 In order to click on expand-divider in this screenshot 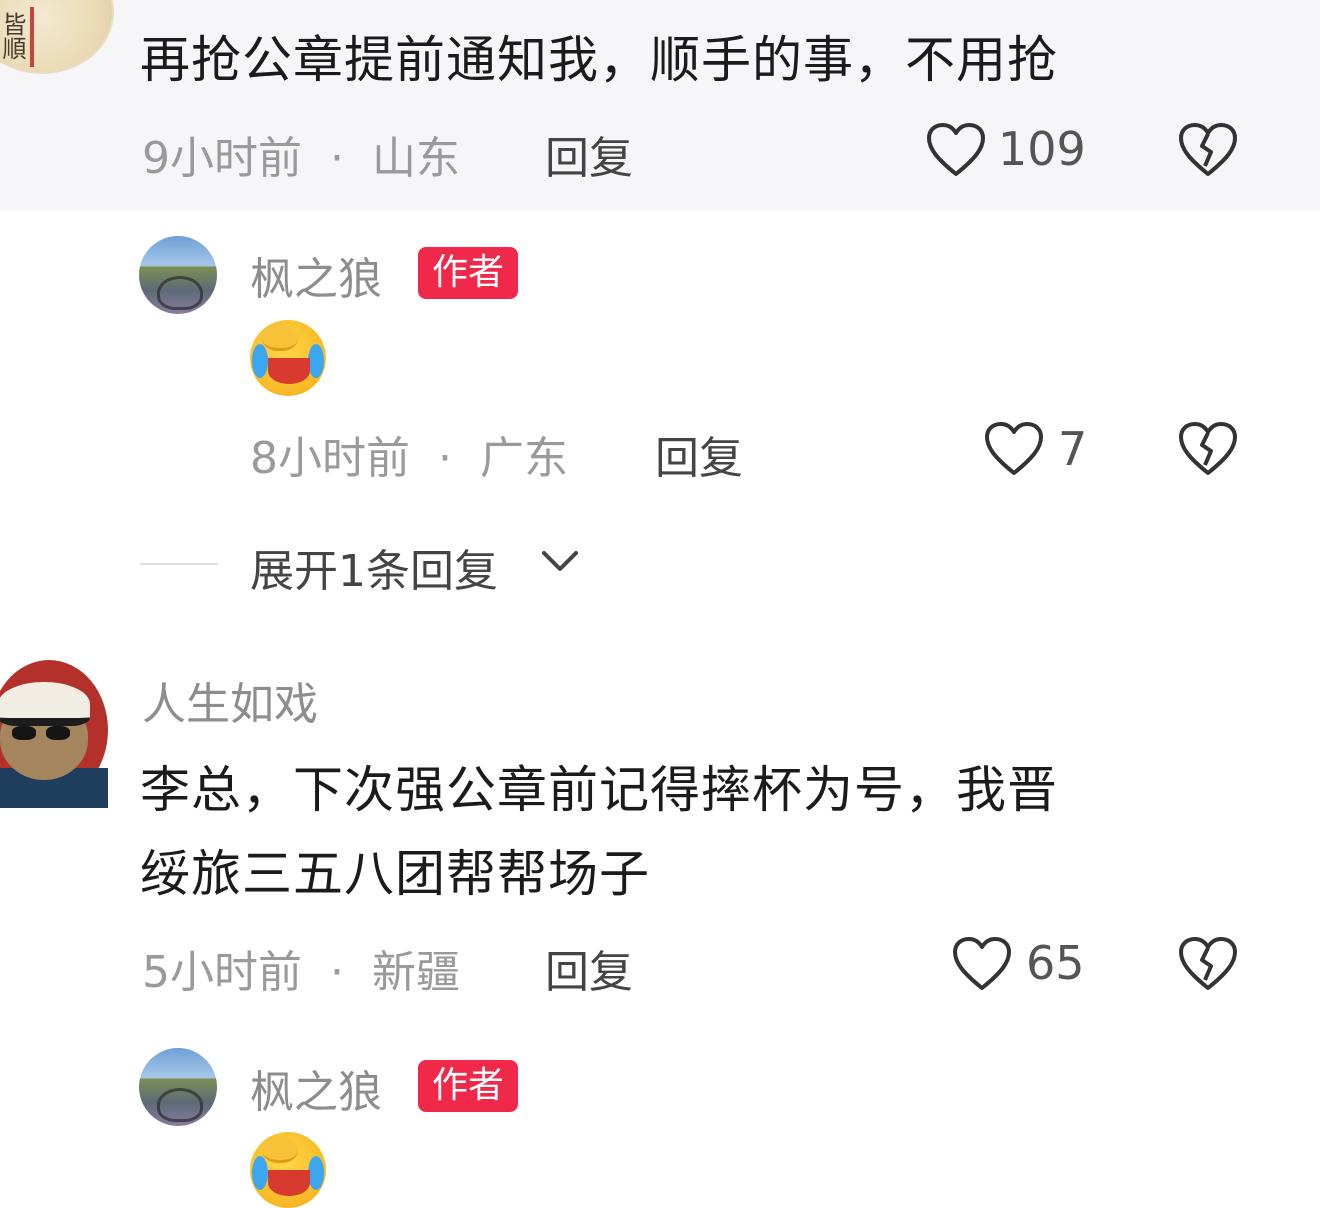, I will do `click(179, 564)`.